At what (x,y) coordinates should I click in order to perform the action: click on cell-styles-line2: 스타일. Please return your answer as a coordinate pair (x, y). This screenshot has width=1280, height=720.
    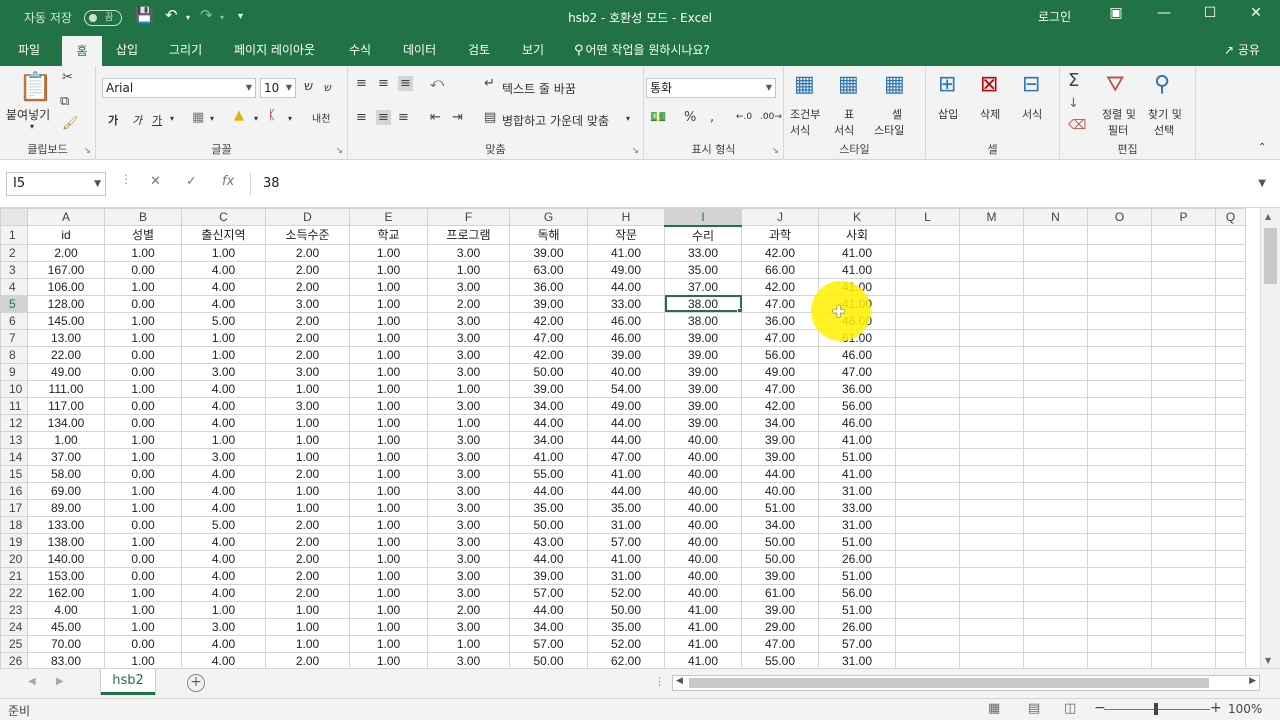
    Looking at the image, I should click on (889, 130).